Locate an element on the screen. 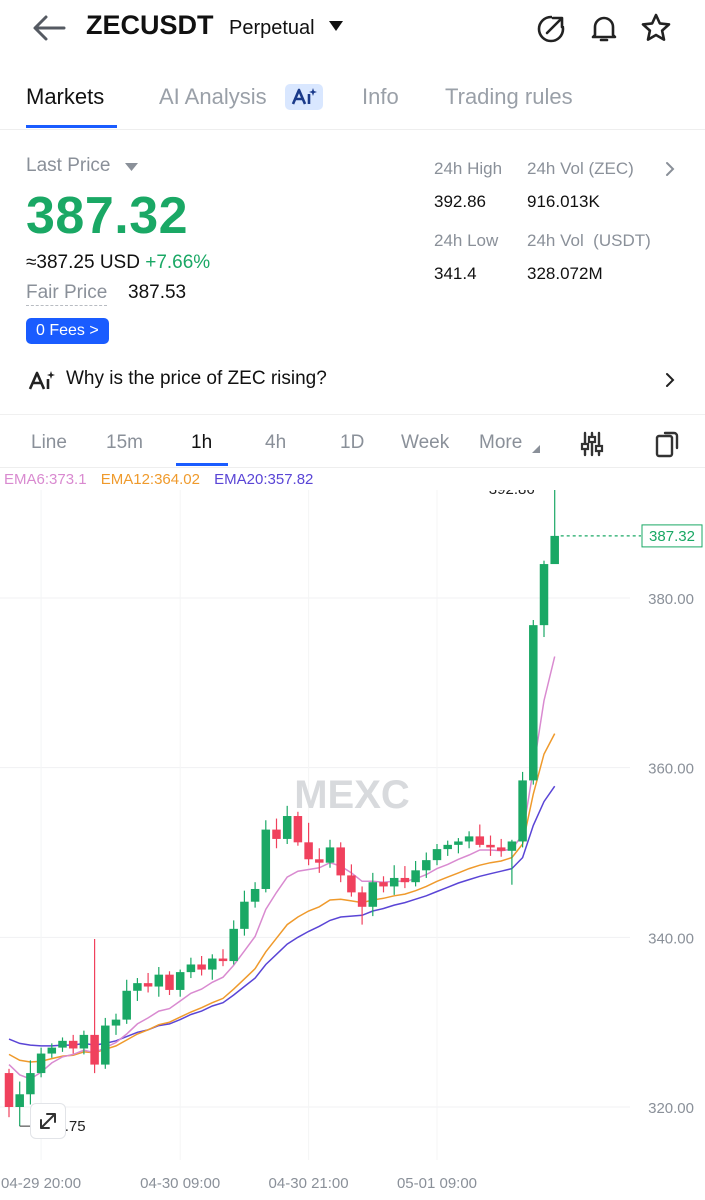 This screenshot has width=705, height=1200. usd-price-line: ≈387.25 USD +7.66% is located at coordinates (118, 263).